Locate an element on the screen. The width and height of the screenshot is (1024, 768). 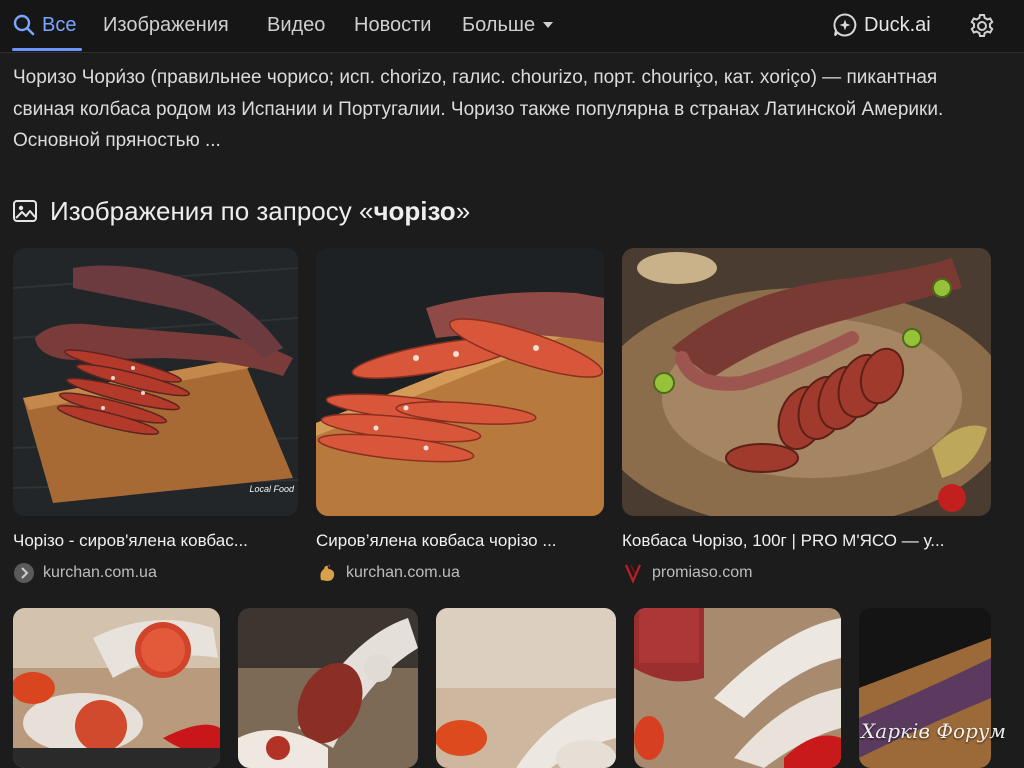
heading-query: чорізо is located at coordinates (414, 210).